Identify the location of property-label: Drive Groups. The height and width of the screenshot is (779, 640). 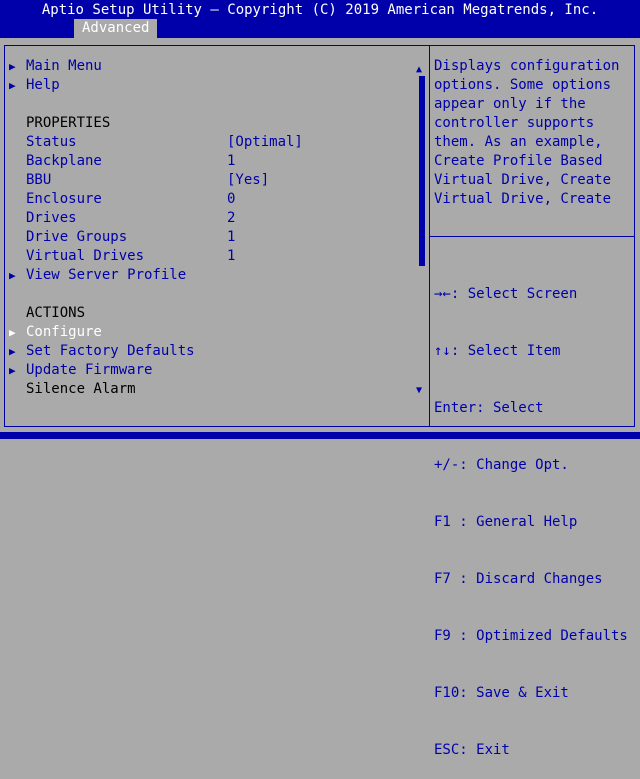
(77, 237).